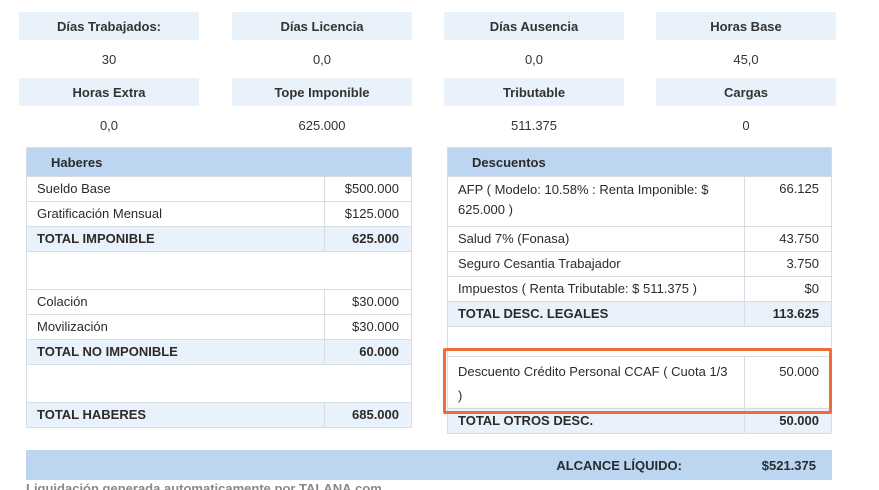  I want to click on total-imponible-row: TOTAL IMPONIBLE 625.000, so click(219, 238).